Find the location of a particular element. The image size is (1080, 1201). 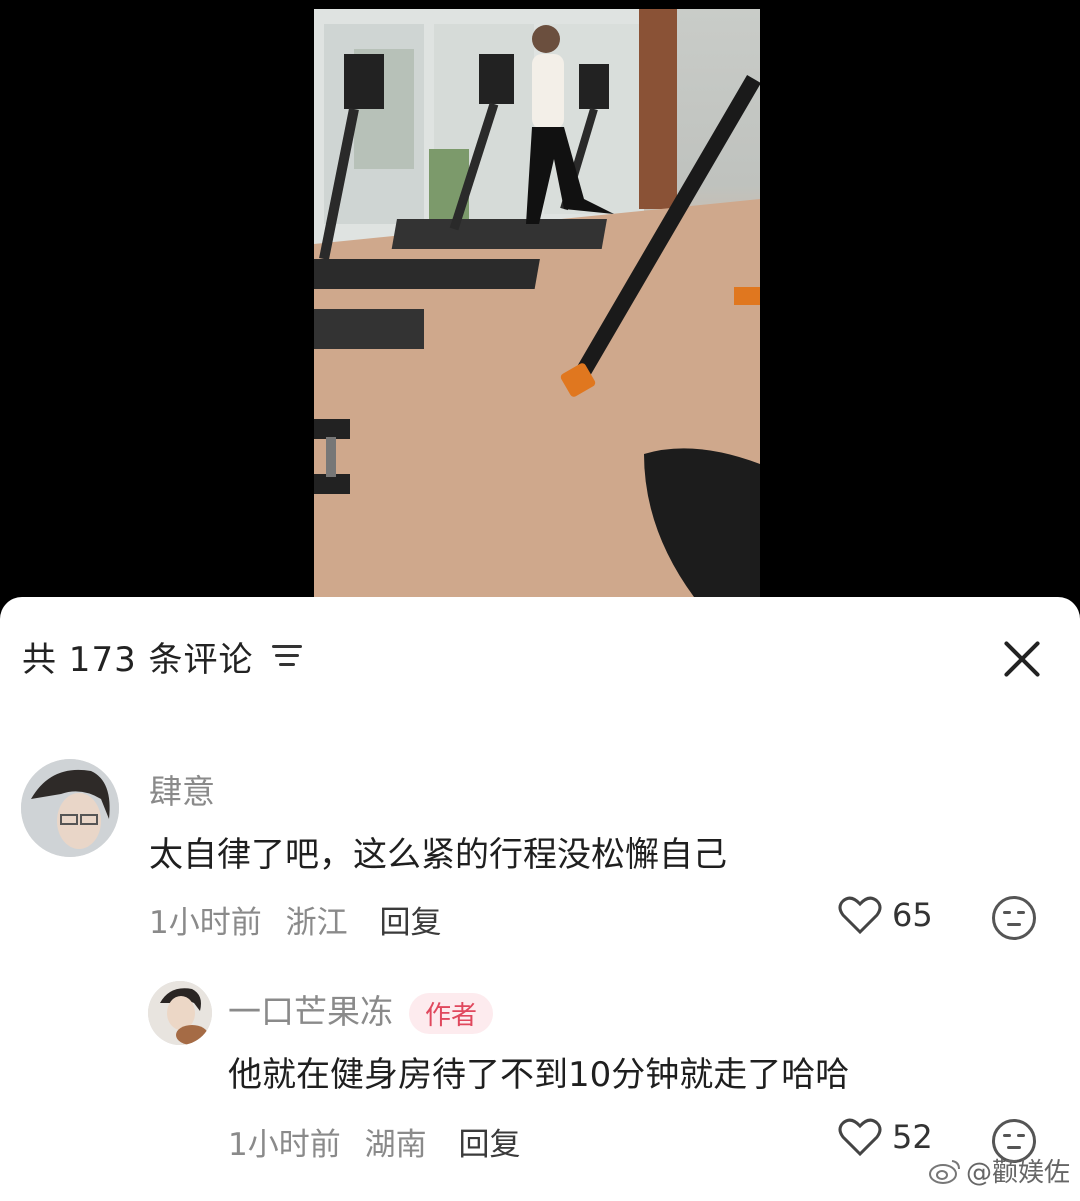

reply-username: 一口芒果冻 is located at coordinates (310, 1011).